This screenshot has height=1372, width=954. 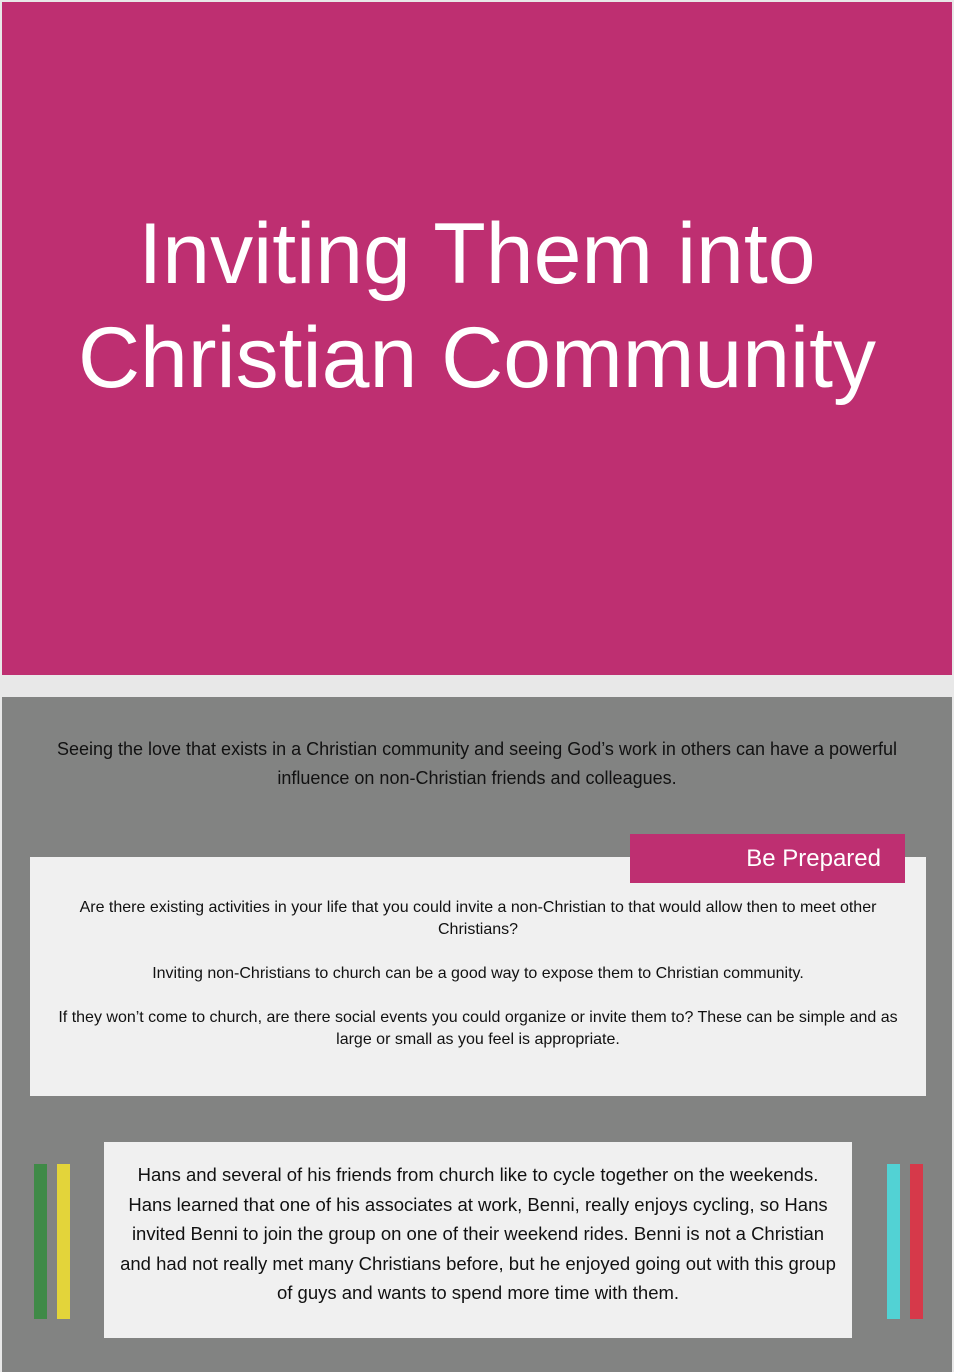 I want to click on right-red-bar, so click(x=916, y=1241).